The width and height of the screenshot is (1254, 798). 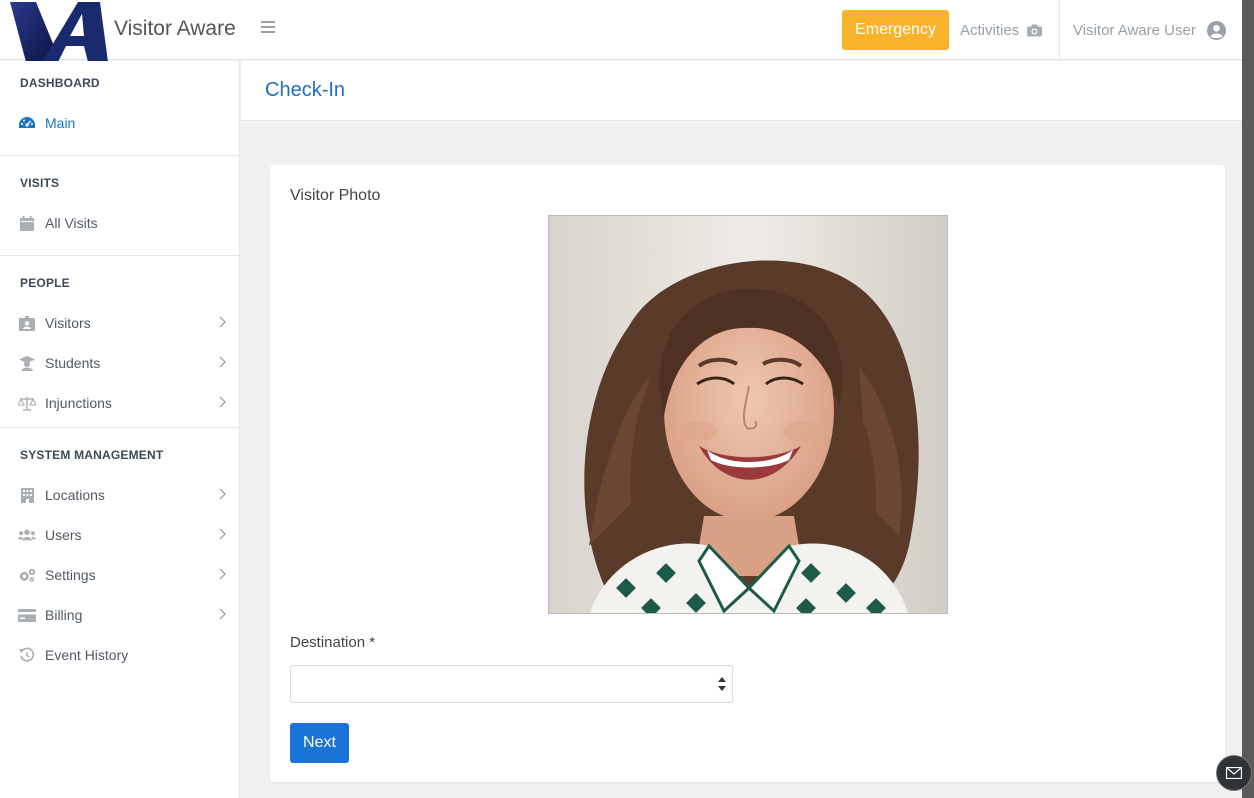 What do you see at coordinates (1035, 30) in the screenshot?
I see `camera-icon` at bounding box center [1035, 30].